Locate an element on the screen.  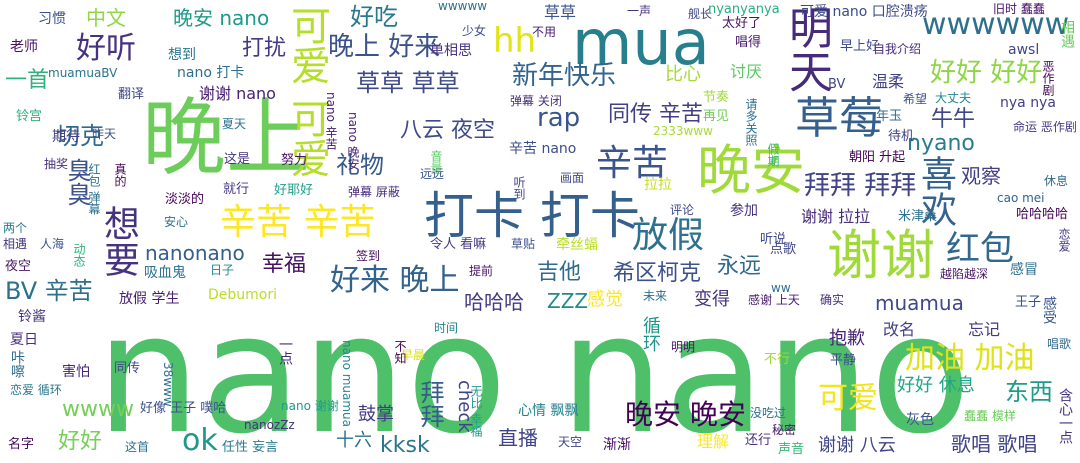
word: 感受 is located at coordinates (1049, 310).